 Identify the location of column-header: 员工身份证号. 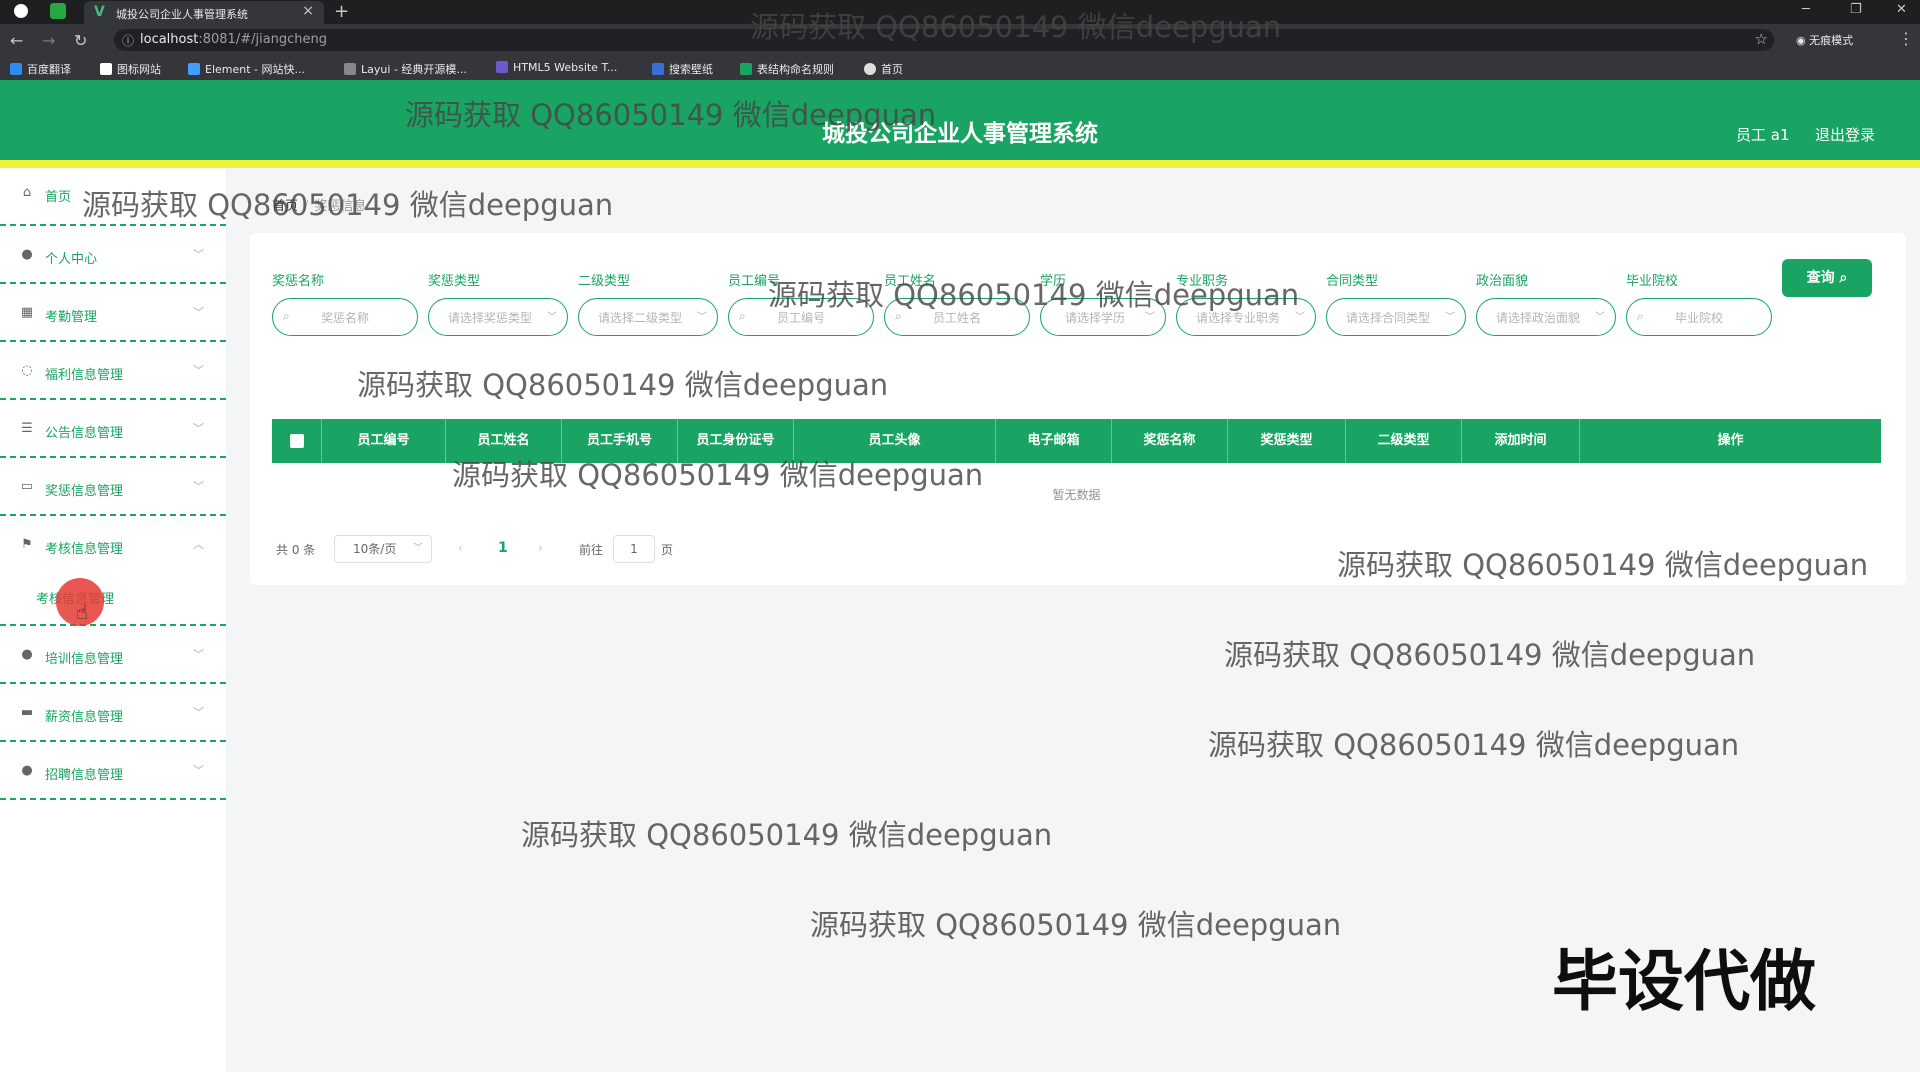
(736, 441).